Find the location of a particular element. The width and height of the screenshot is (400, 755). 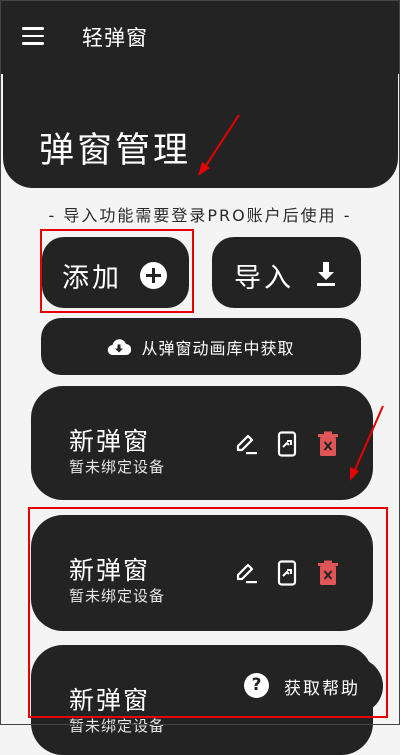

help-button: ? 获取帮助 is located at coordinates (305, 686).